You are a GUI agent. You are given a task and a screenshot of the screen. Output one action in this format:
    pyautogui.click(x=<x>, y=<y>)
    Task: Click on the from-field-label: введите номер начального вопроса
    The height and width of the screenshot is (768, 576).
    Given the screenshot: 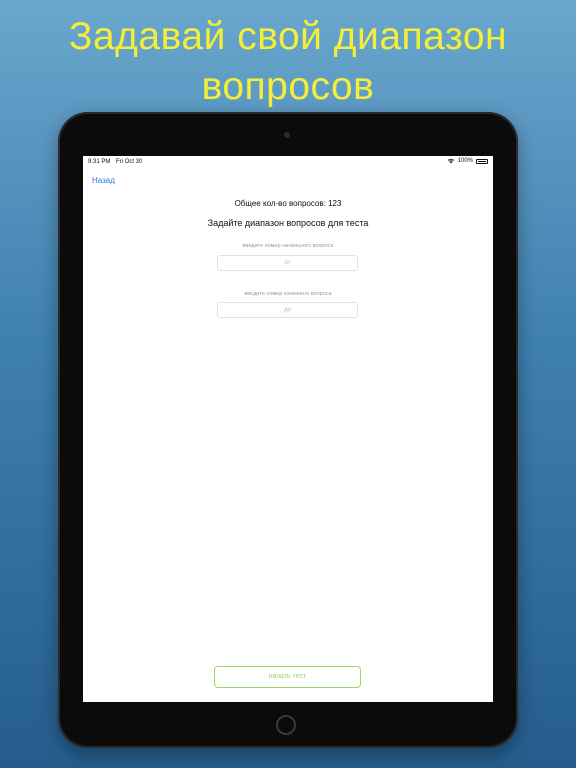 What is the action you would take?
    pyautogui.click(x=288, y=246)
    